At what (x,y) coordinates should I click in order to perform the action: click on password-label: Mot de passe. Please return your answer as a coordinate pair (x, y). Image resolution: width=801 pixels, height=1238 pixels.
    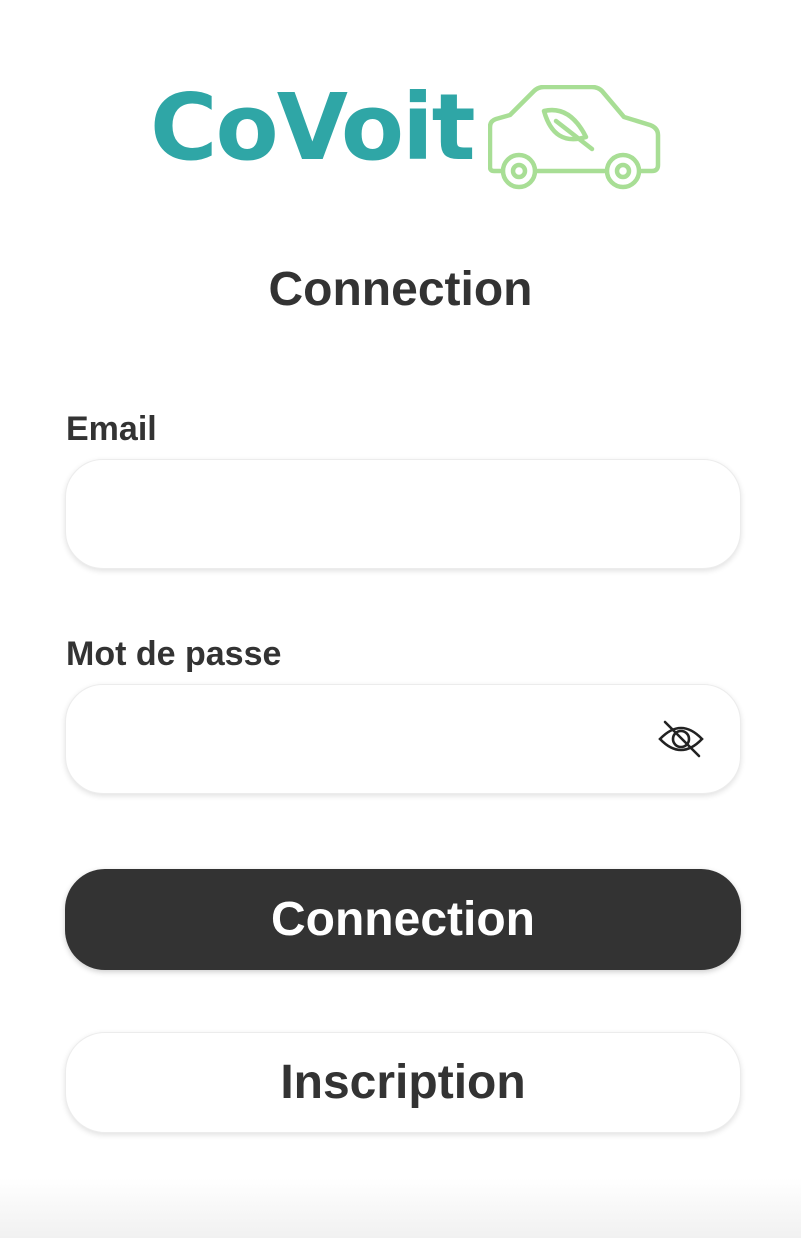
    Looking at the image, I should click on (174, 654).